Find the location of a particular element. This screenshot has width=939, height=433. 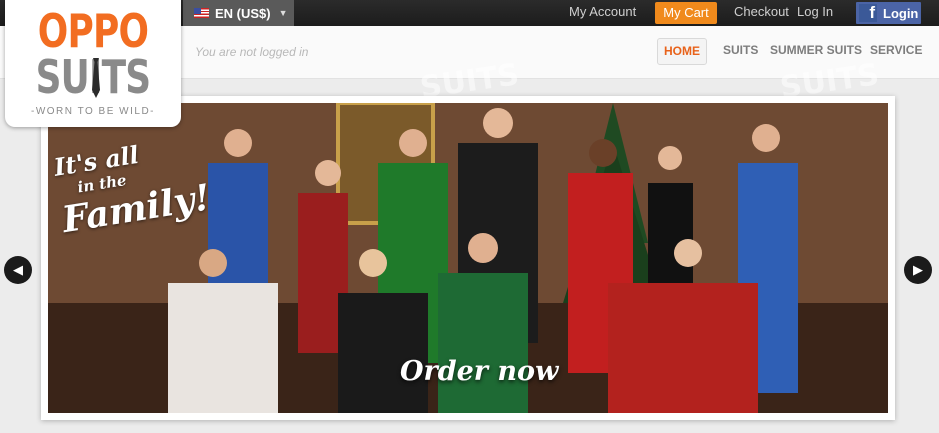

order-now-link: Order now is located at coordinates (479, 371).